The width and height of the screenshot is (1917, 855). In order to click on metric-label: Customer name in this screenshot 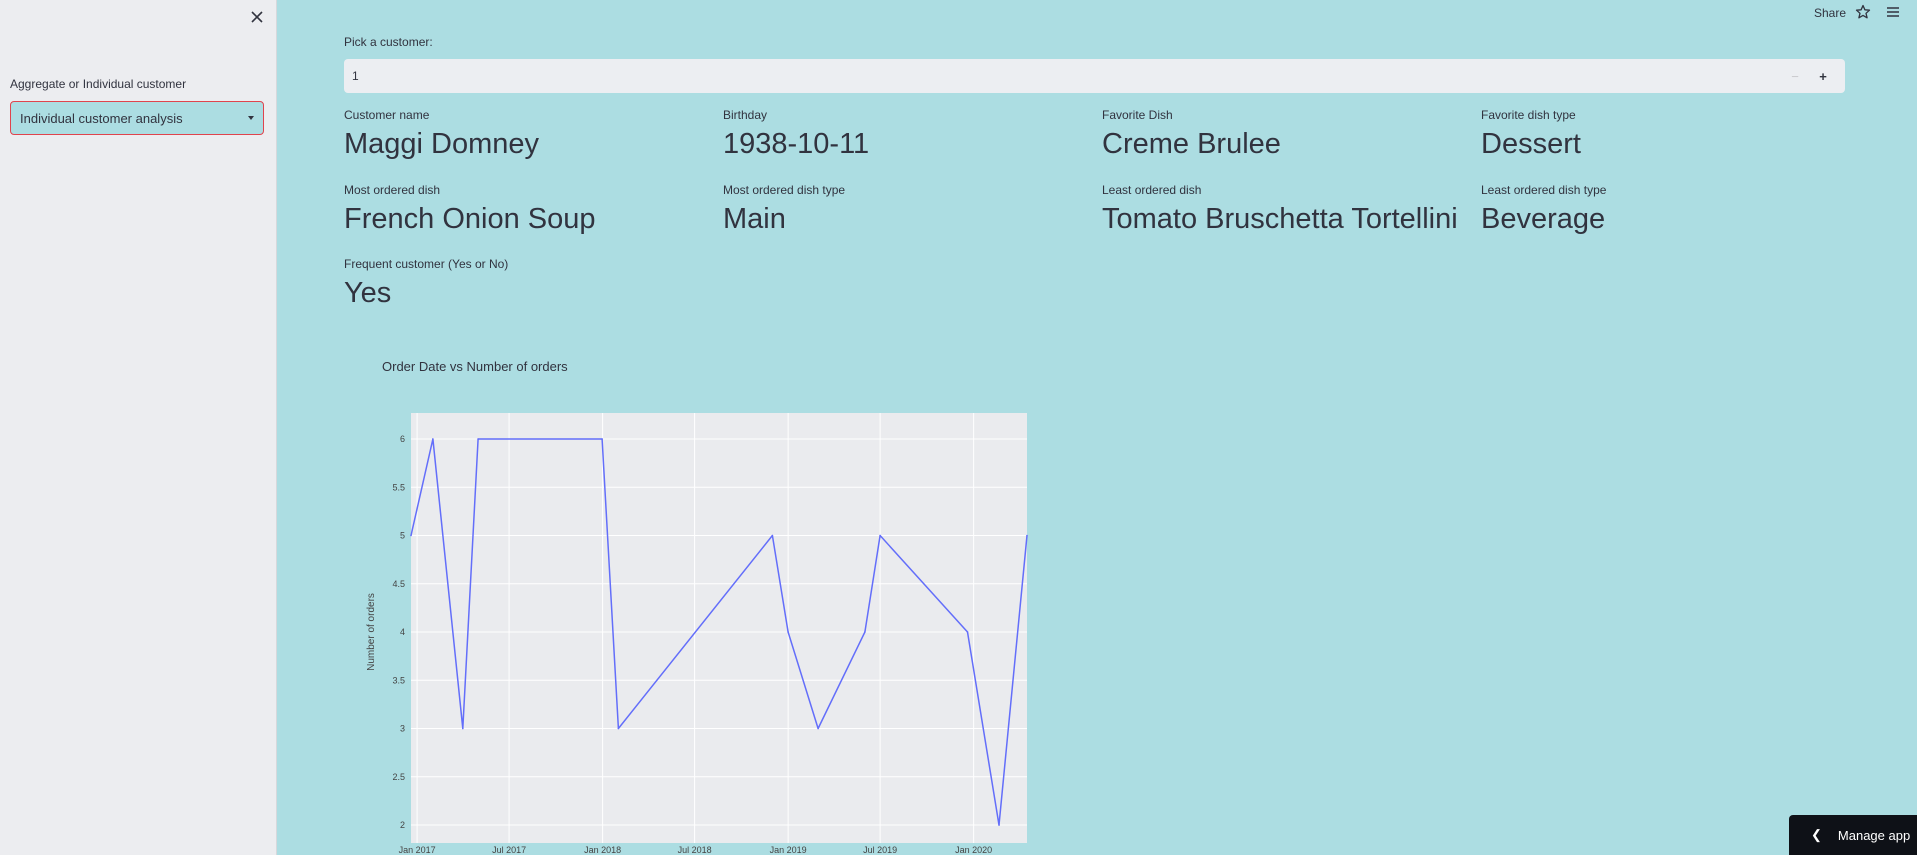, I will do `click(387, 115)`.